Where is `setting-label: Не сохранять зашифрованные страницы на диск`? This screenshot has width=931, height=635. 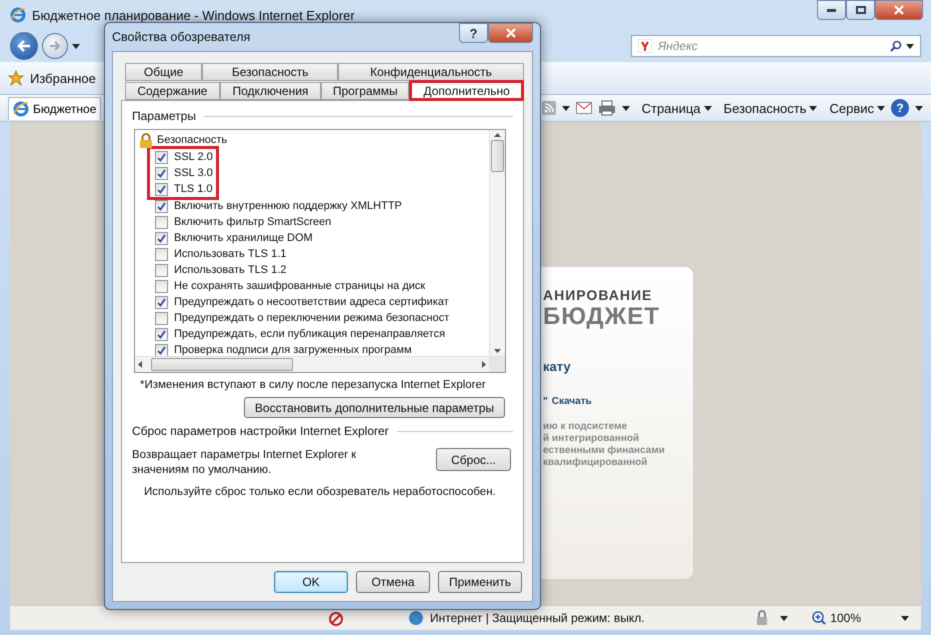
setting-label: Не сохранять зашифрованные страницы на диск is located at coordinates (300, 286).